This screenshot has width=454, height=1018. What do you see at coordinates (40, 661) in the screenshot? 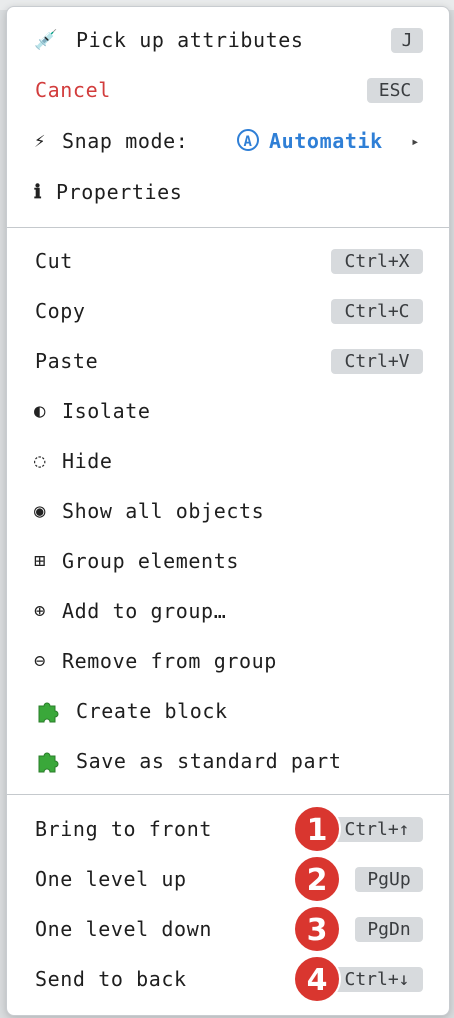
I see `circled-minus-icon: ⊖` at bounding box center [40, 661].